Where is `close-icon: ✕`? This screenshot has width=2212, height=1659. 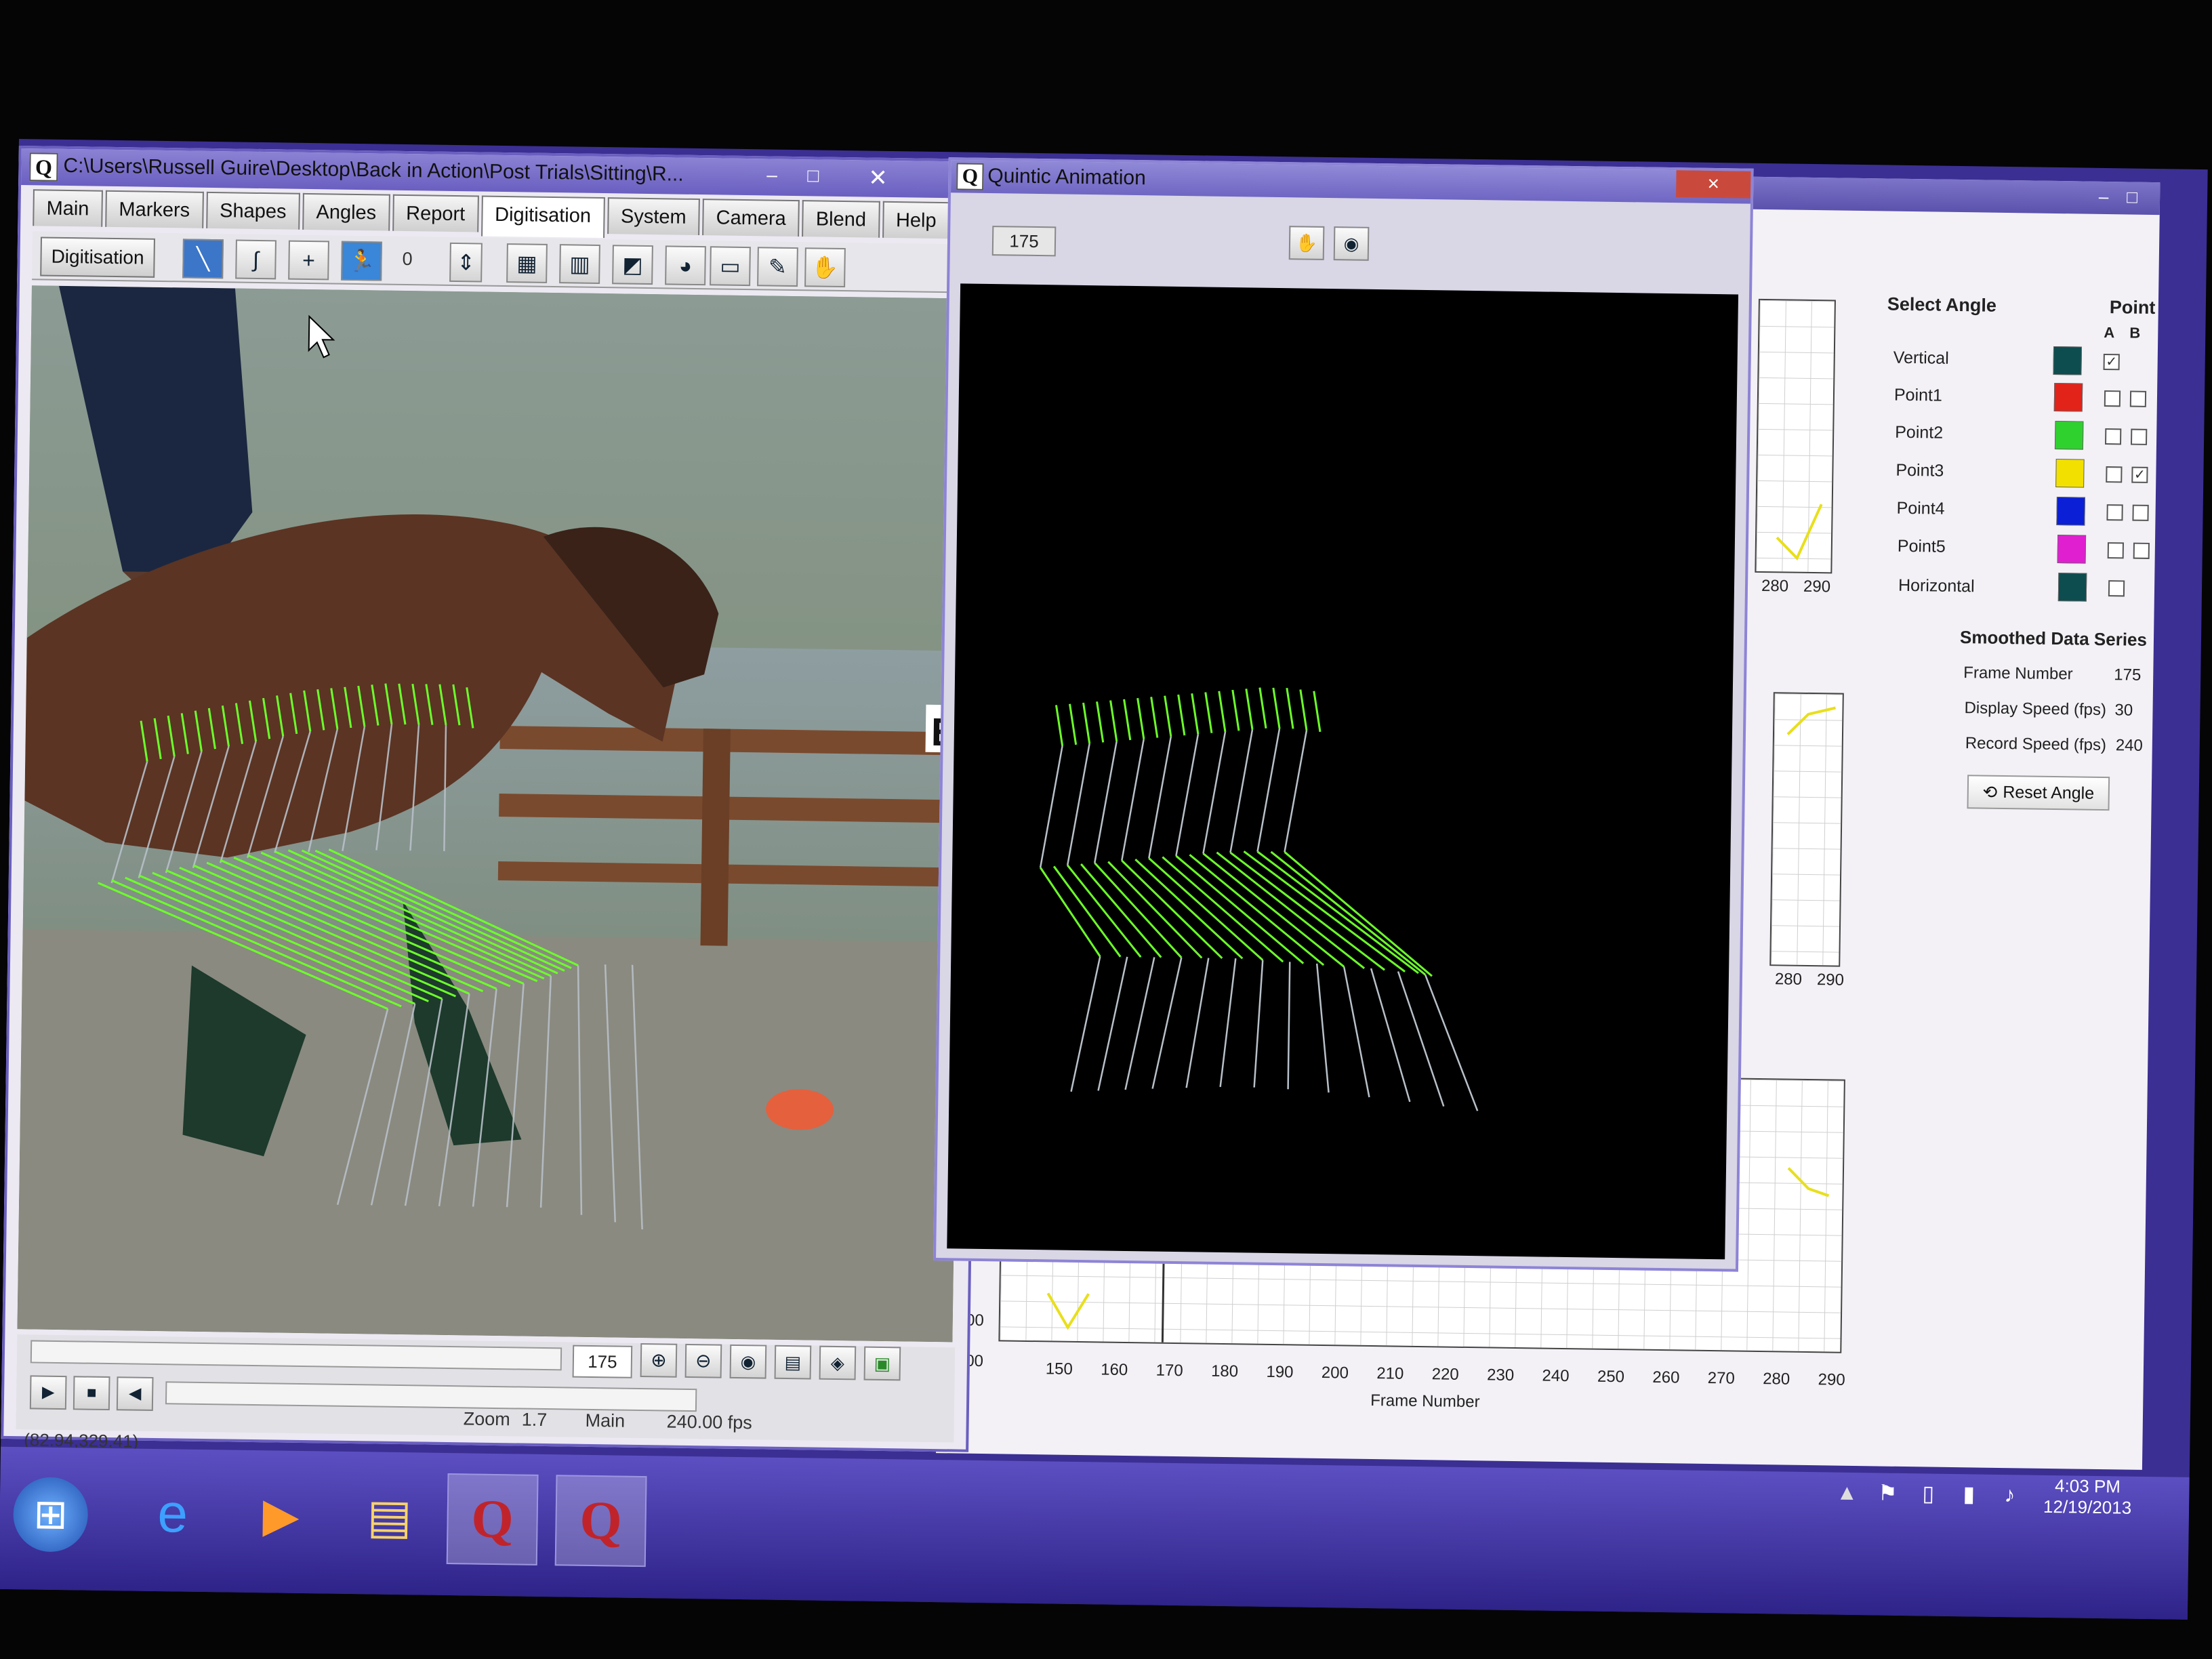
close-icon: ✕ is located at coordinates (878, 179).